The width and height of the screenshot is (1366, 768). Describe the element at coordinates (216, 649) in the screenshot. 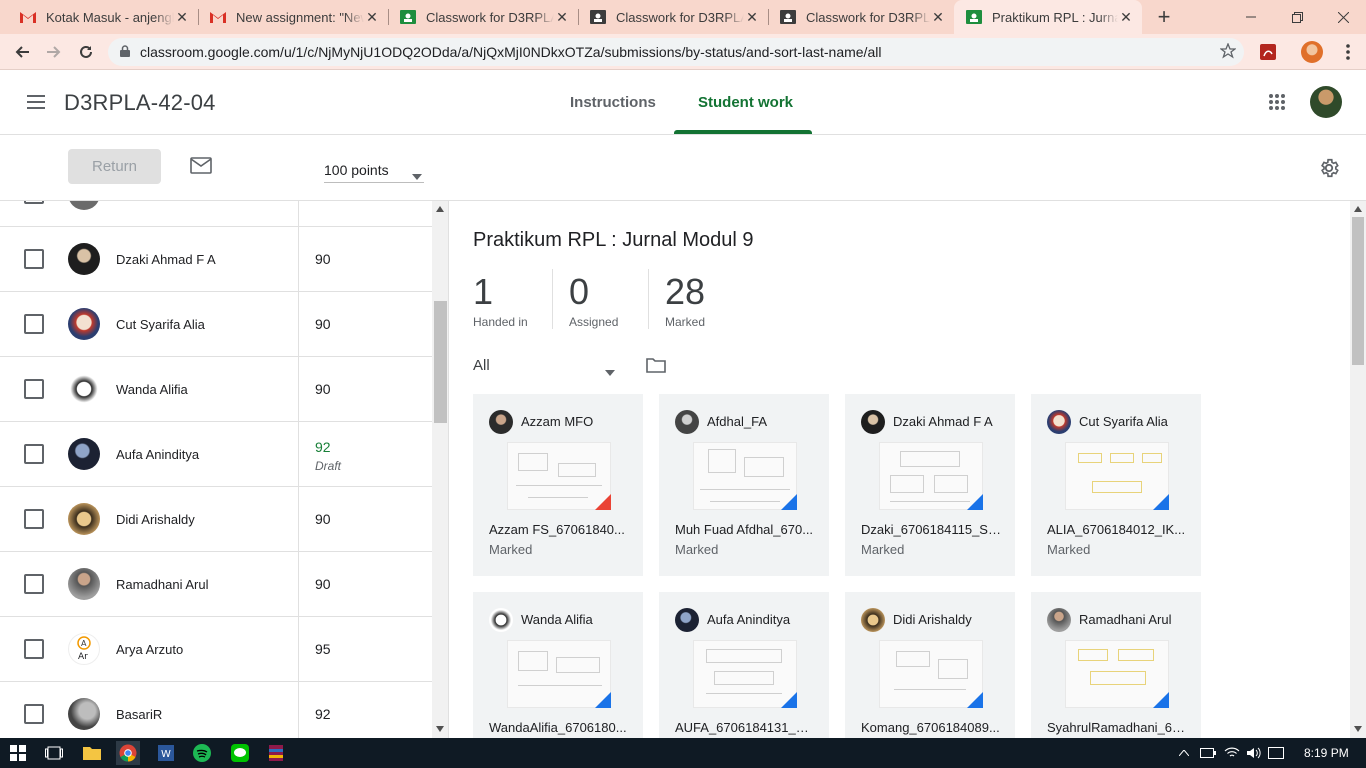

I see `table-row: A Ar Arya Arzuto 95` at that location.